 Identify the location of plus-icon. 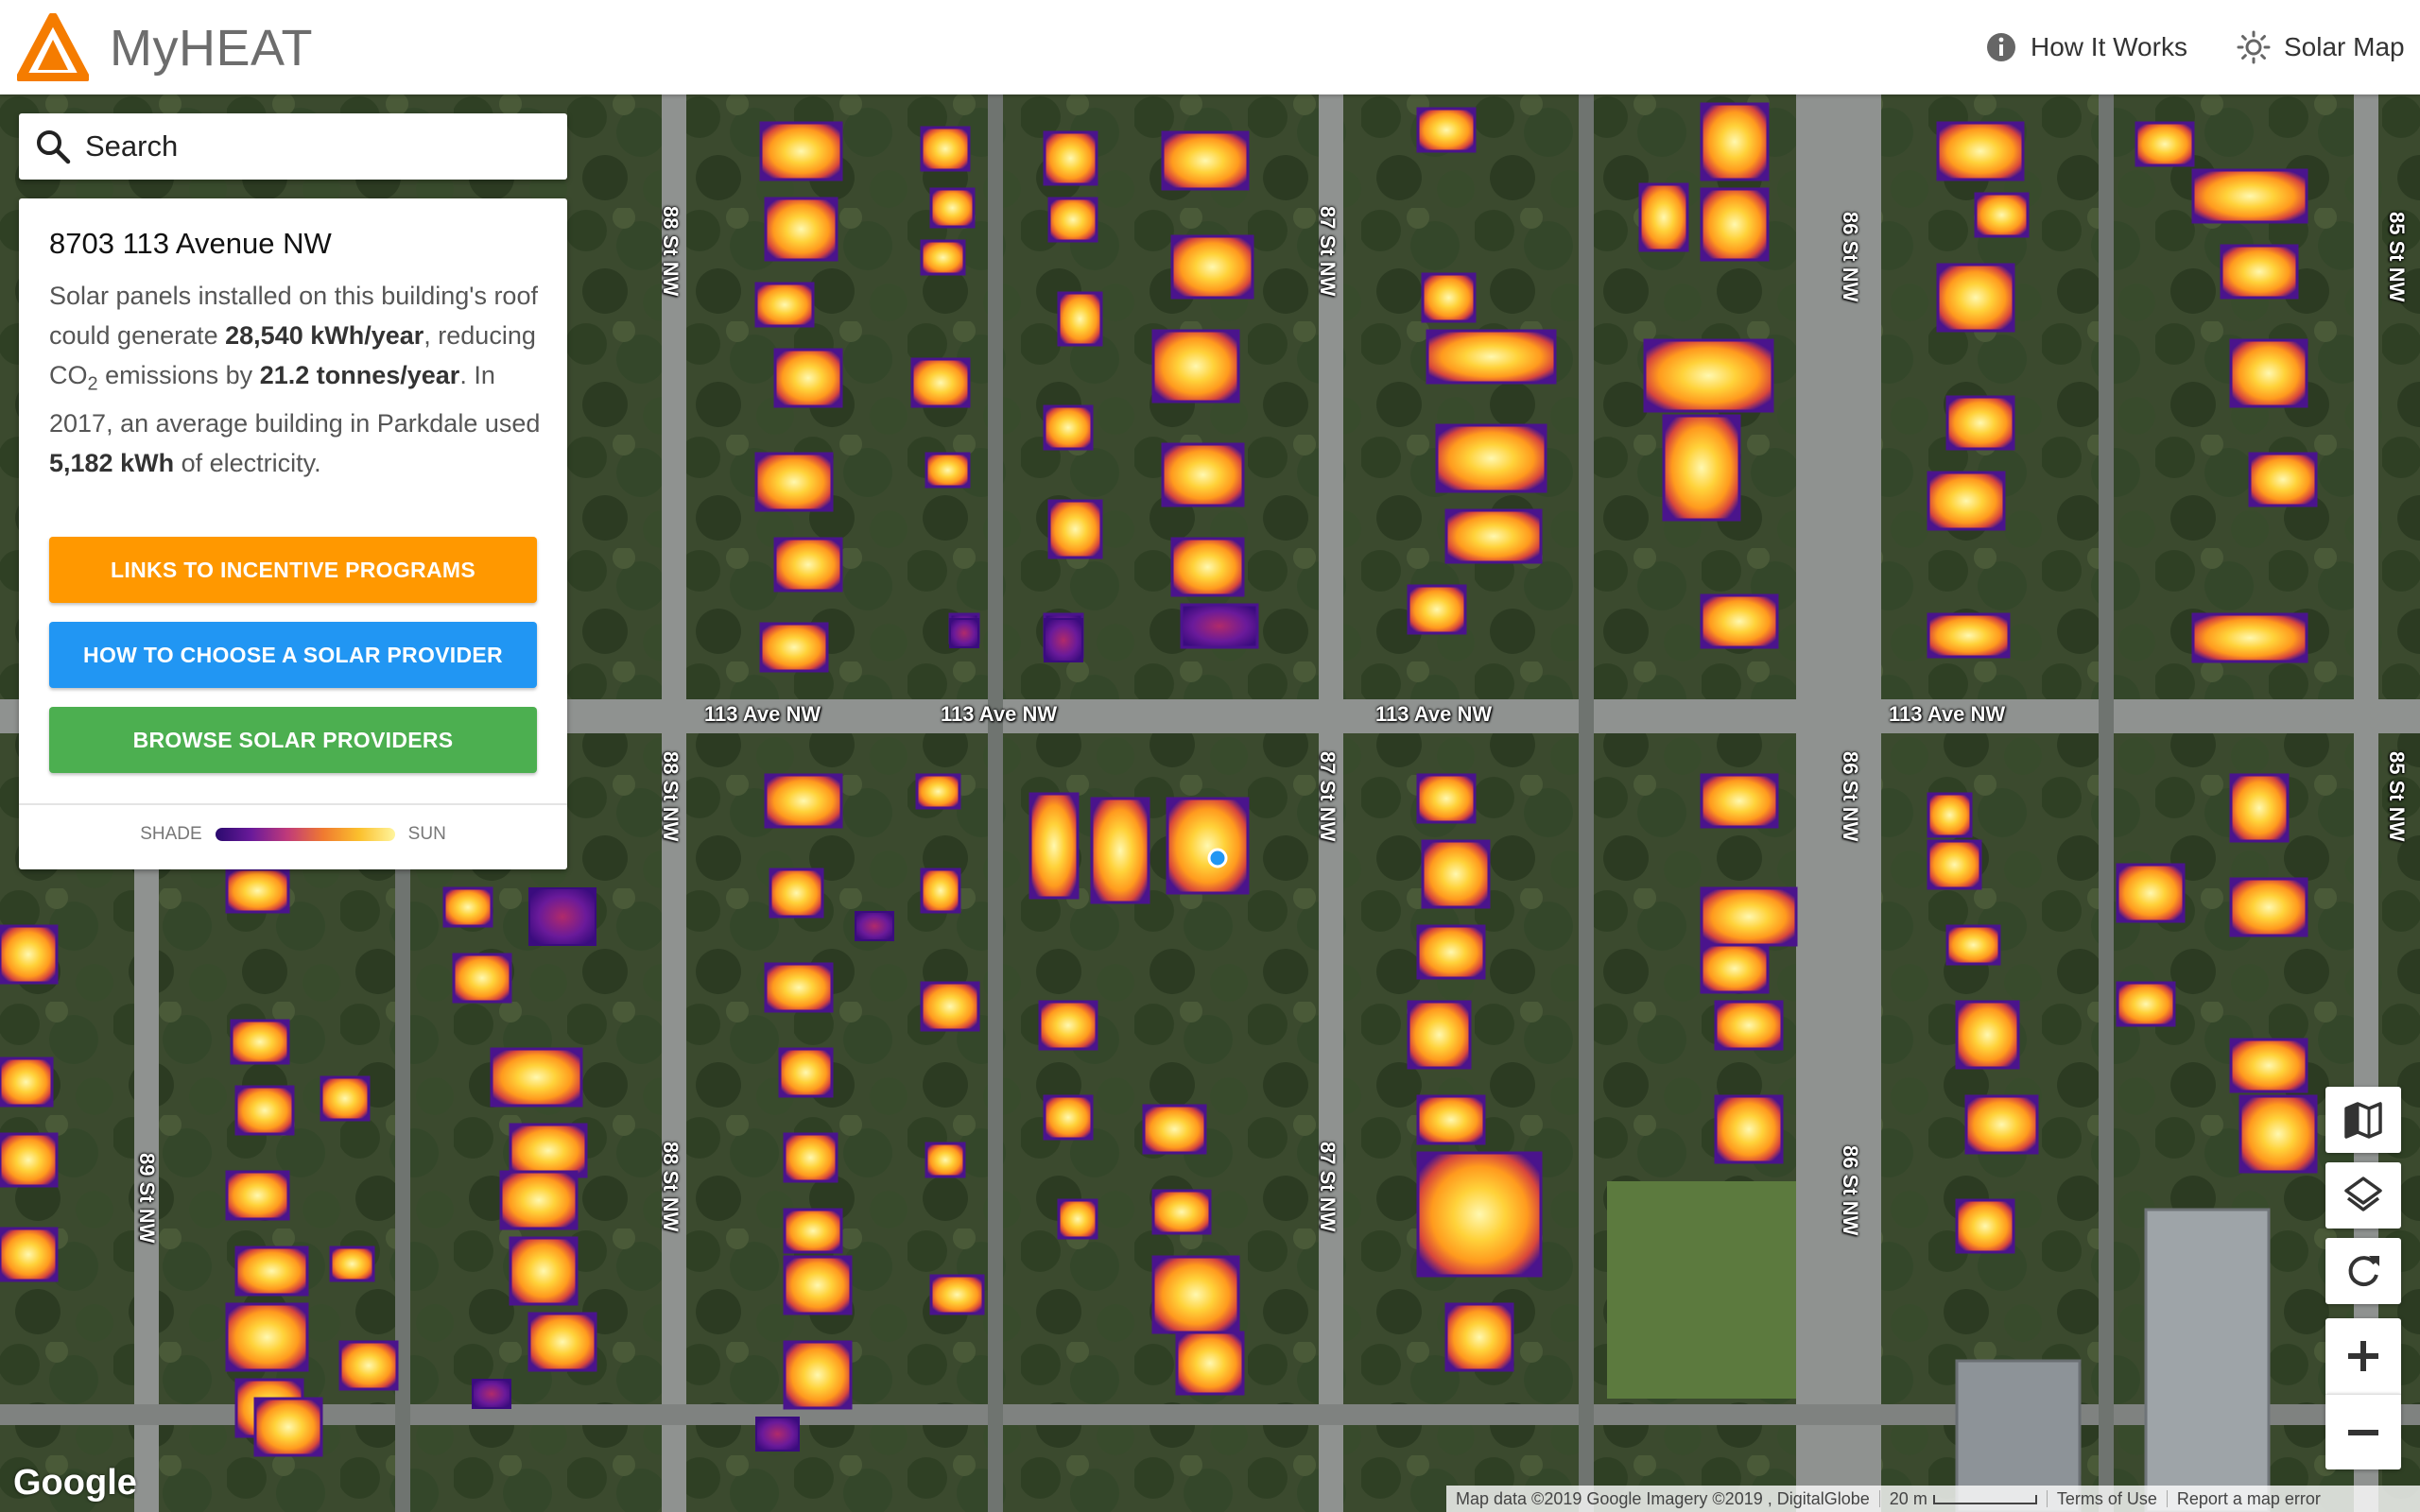
(2363, 1356).